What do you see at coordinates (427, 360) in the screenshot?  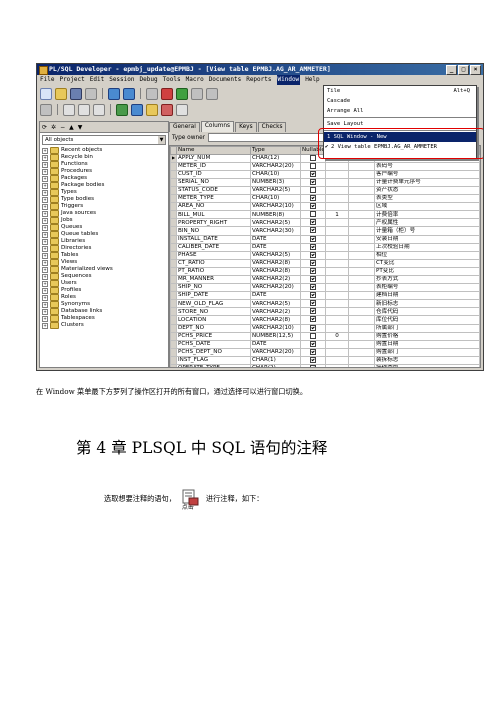 I see `table-cell: 装拆标志` at bounding box center [427, 360].